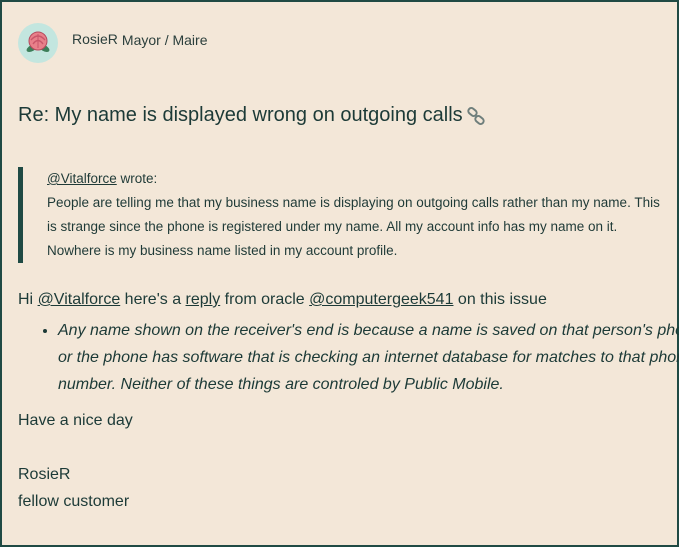  Describe the element at coordinates (137, 178) in the screenshot. I see `quote-wrote-label: wrote:` at that location.